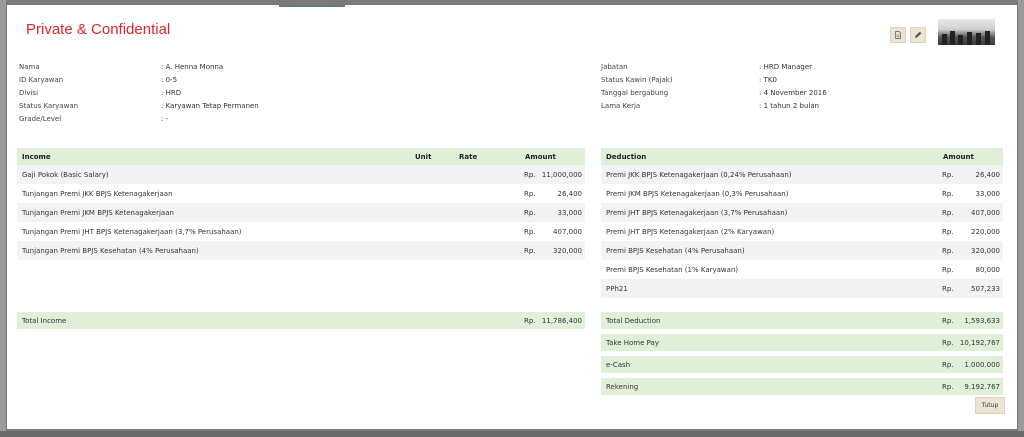 This screenshot has width=1024, height=437. What do you see at coordinates (672, 269) in the screenshot?
I see `deduction-item-name: Premi BPJS Kesehatan (1% Karyawan)` at bounding box center [672, 269].